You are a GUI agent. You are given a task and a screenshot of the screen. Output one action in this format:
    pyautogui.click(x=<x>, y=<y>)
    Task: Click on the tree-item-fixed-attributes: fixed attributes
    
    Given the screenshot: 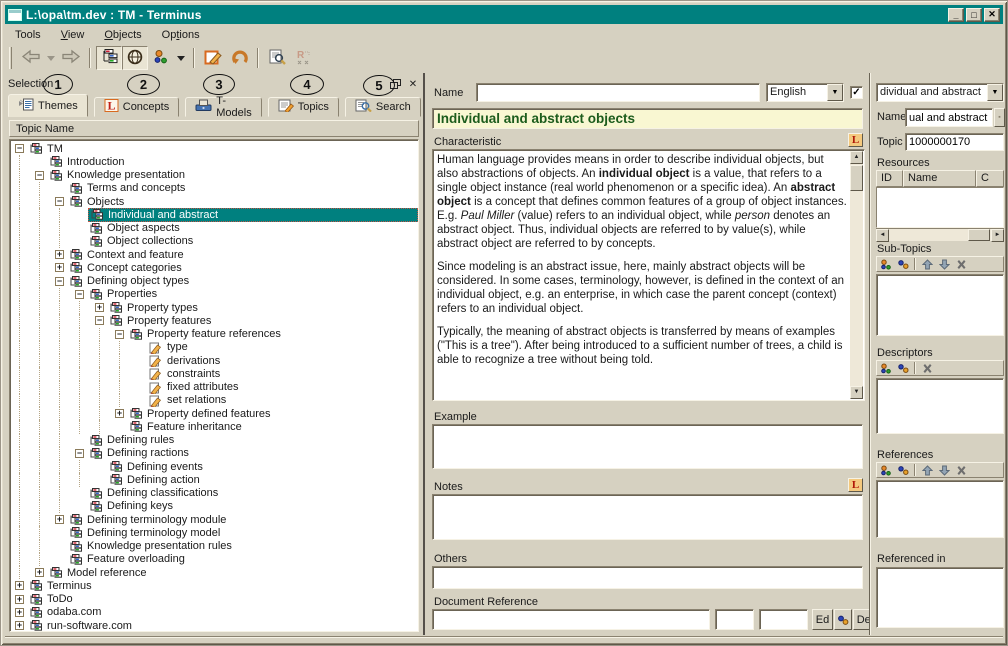 What is the action you would take?
    pyautogui.click(x=214, y=387)
    